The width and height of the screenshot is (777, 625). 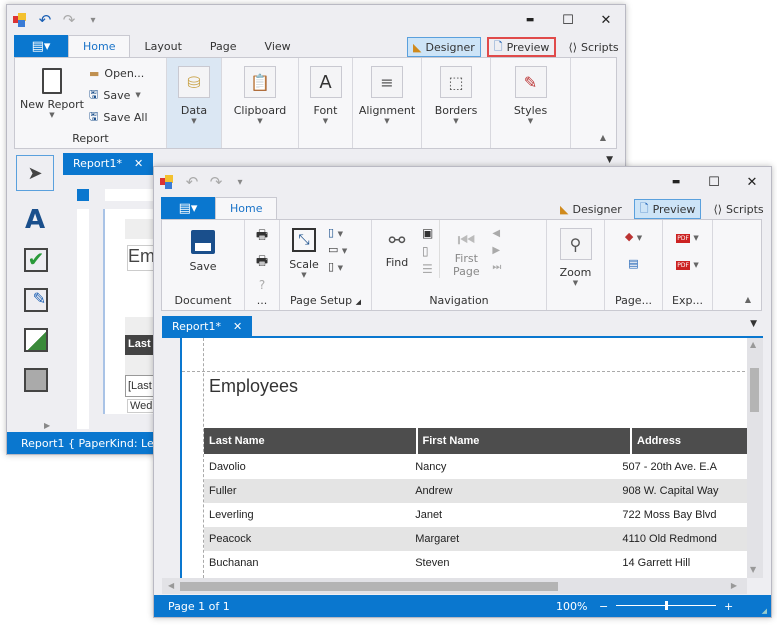 I want to click on zoom-out-button: −, so click(x=603, y=606).